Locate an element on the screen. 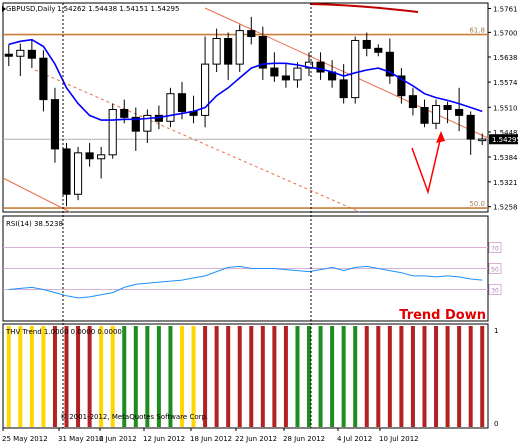 The height and width of the screenshot is (444, 518). price-tick-label: 1.55105 is located at coordinates (505, 108).